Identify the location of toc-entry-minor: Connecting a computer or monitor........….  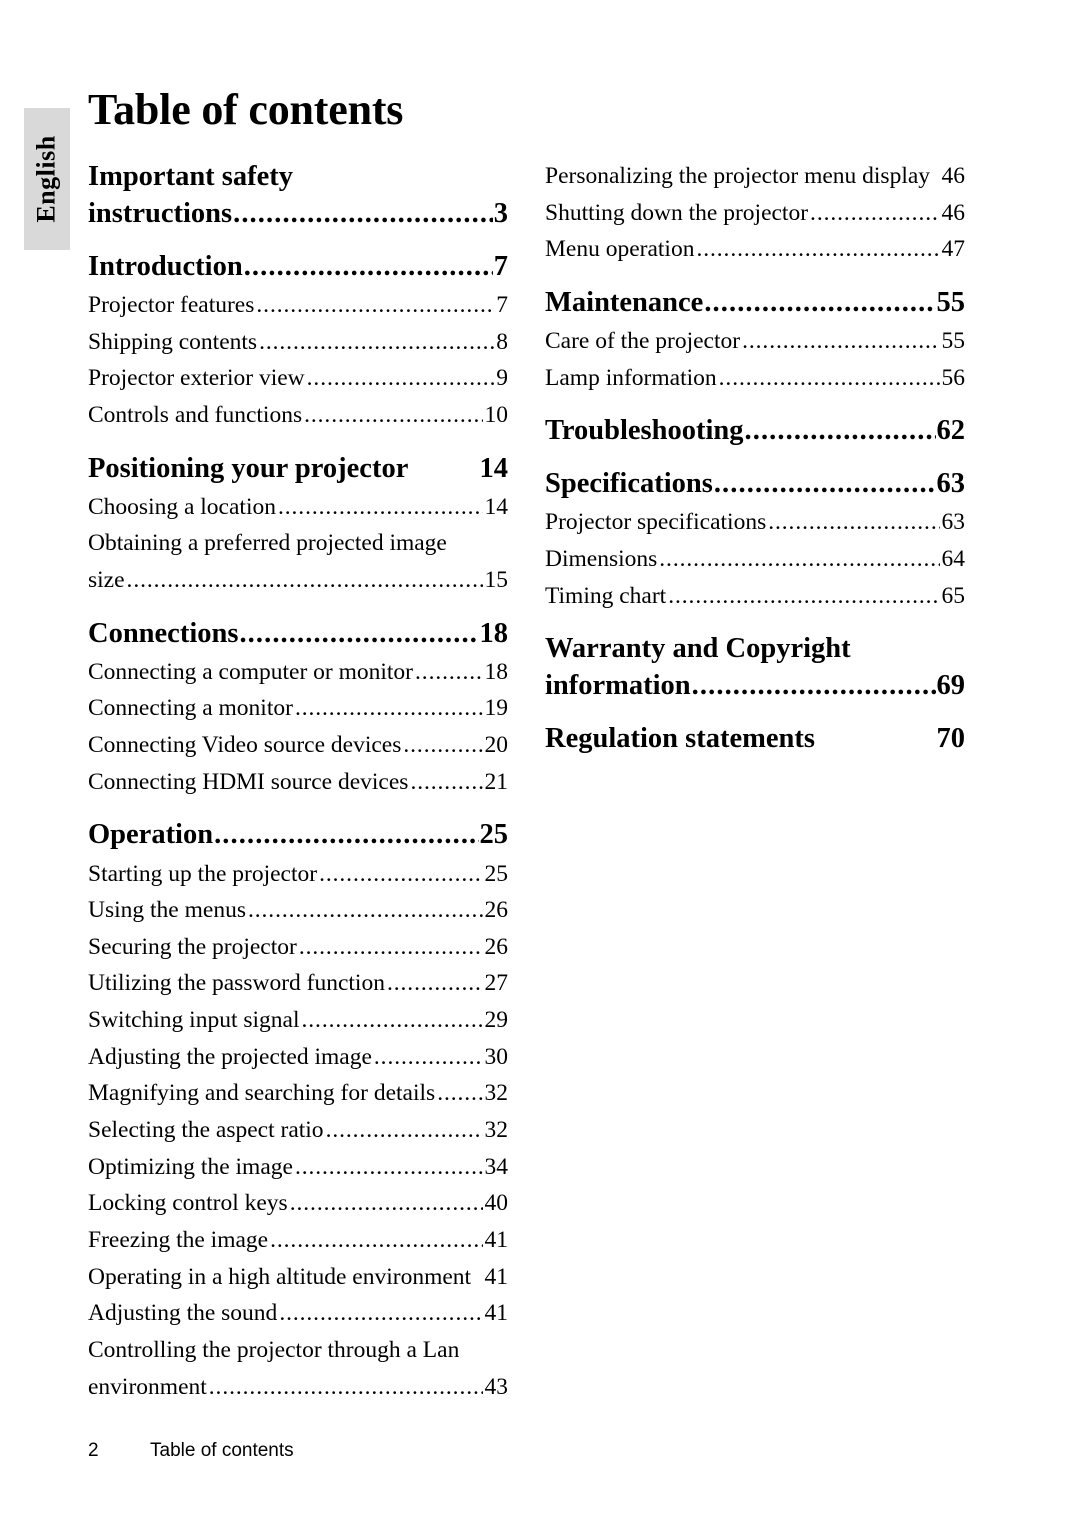
(298, 672).